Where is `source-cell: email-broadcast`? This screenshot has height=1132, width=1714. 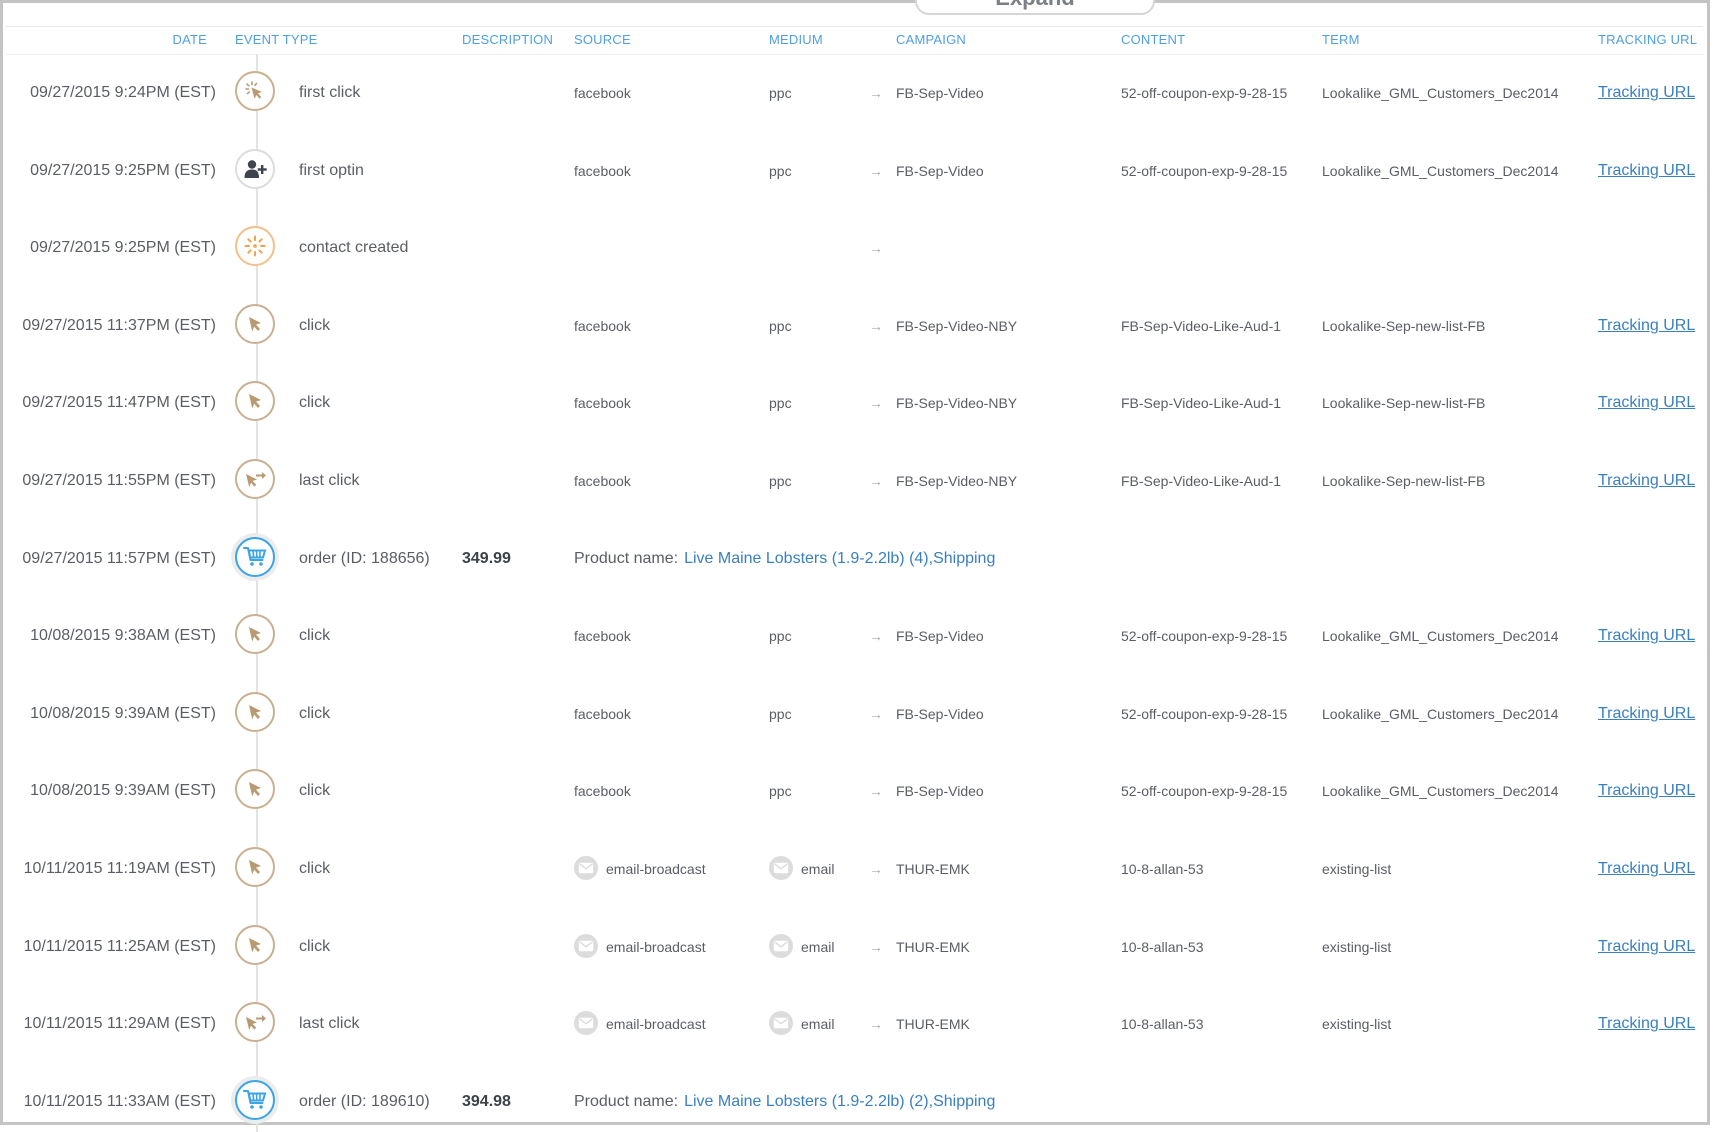
source-cell: email-broadcast is located at coordinates (640, 947).